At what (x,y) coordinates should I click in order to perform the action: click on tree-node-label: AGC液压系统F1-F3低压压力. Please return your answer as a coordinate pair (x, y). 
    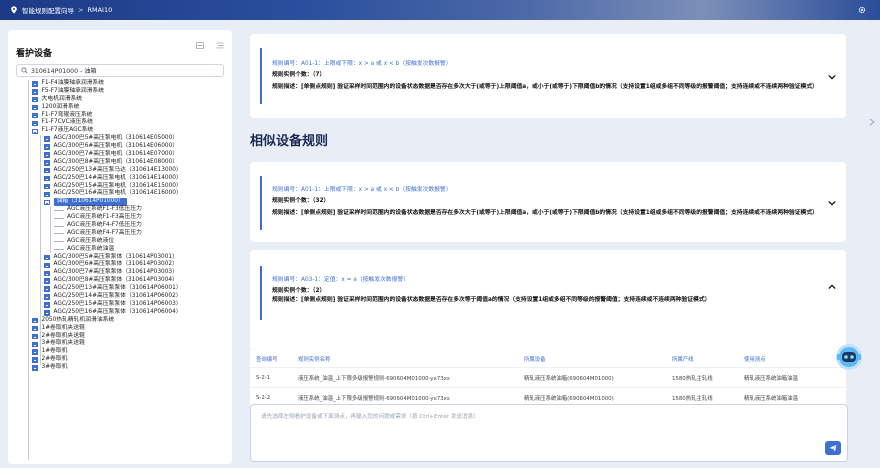
    Looking at the image, I should click on (104, 209).